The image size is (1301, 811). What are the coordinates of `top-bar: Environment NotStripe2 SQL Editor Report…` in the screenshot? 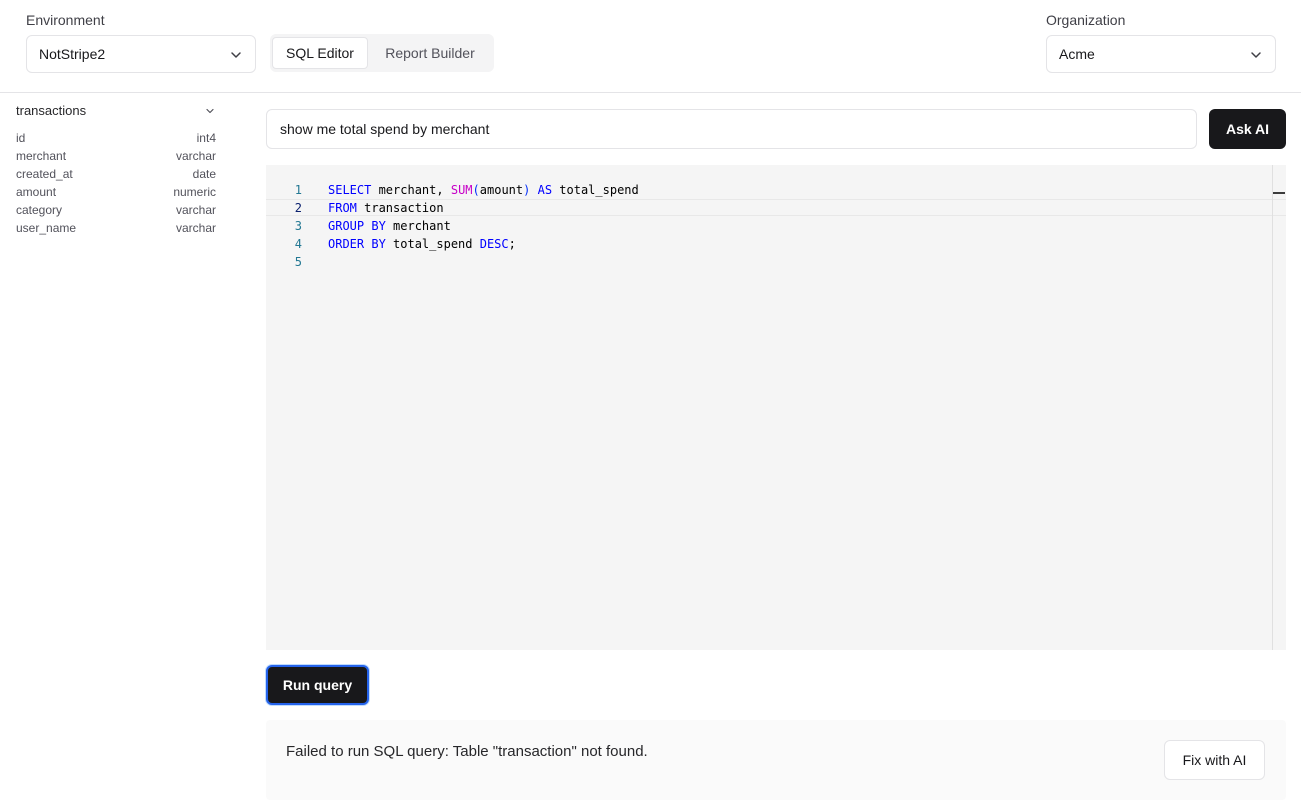 It's located at (650, 46).